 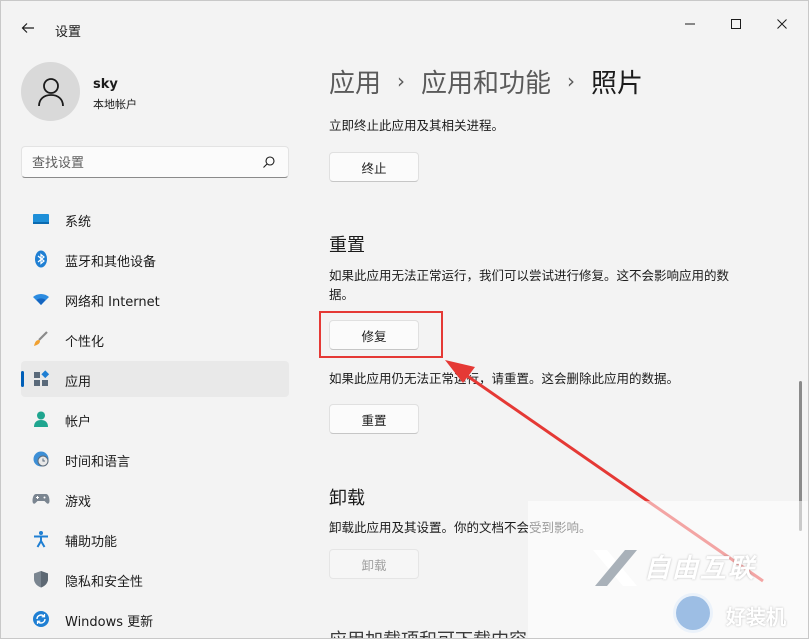 I want to click on watermark-brand: 自由互联, so click(x=700, y=569).